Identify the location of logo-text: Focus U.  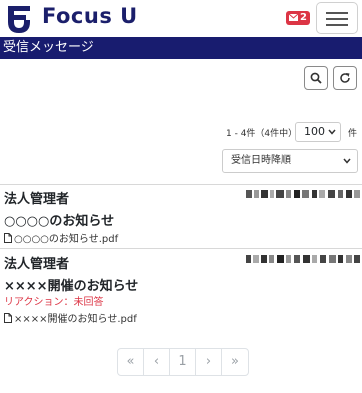
(90, 16).